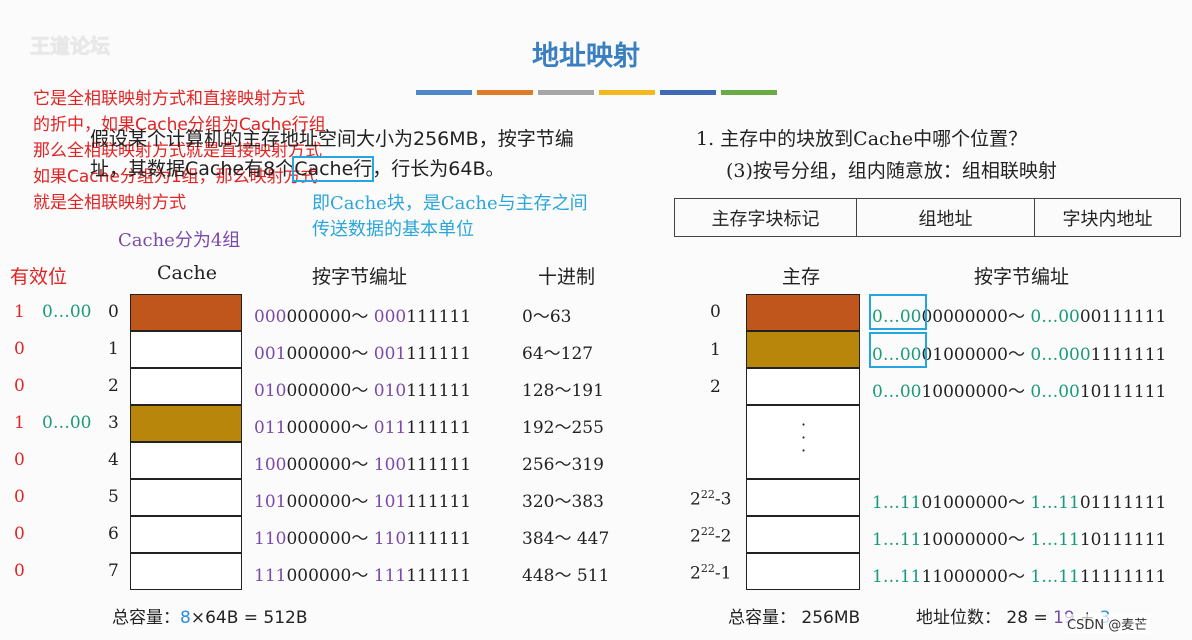  Describe the element at coordinates (113, 534) in the screenshot. I see `cache-index: 6` at that location.